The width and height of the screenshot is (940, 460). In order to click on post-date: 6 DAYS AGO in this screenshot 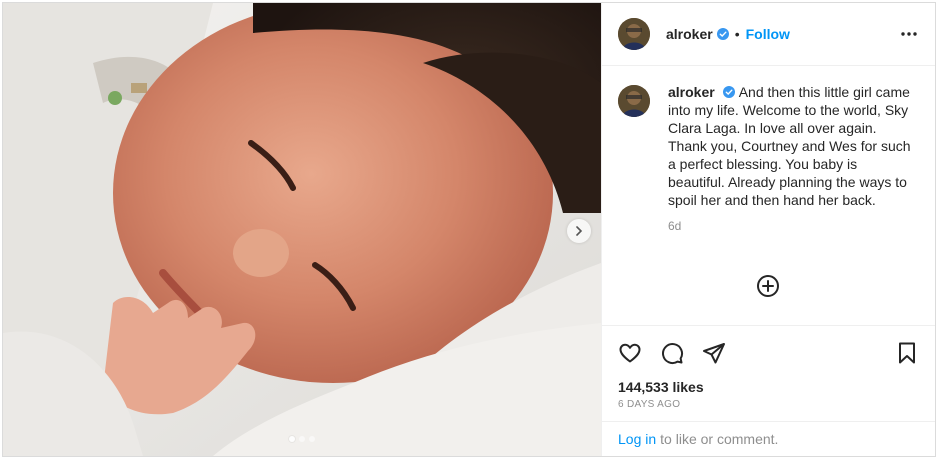, I will do `click(649, 404)`.